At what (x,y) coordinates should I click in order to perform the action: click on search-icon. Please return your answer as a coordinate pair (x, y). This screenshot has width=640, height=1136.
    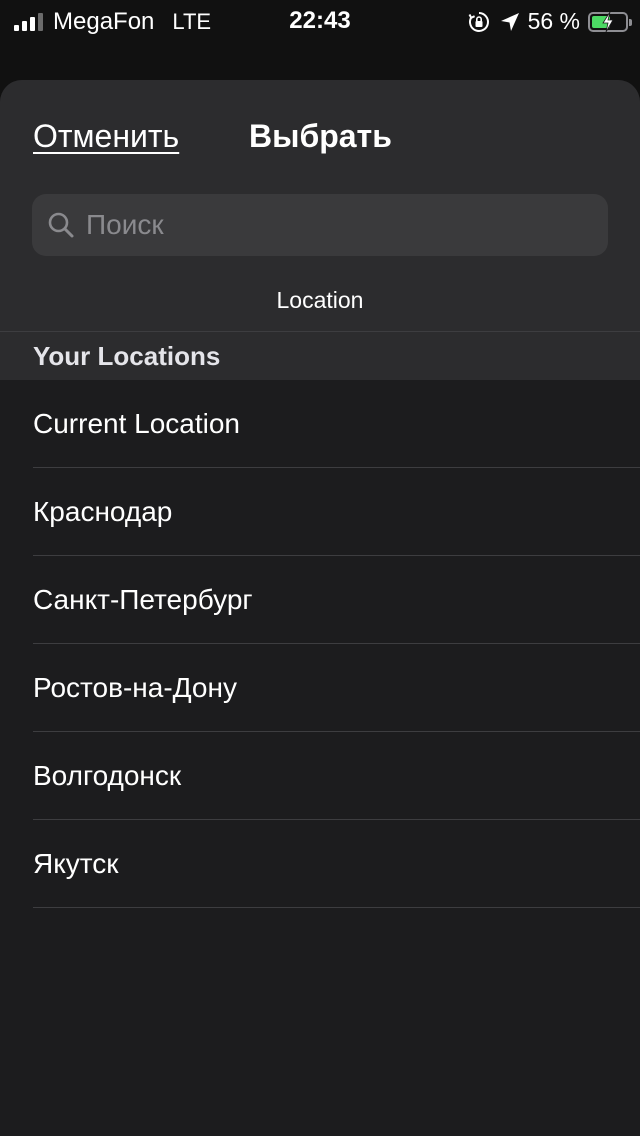
    Looking at the image, I should click on (61, 225).